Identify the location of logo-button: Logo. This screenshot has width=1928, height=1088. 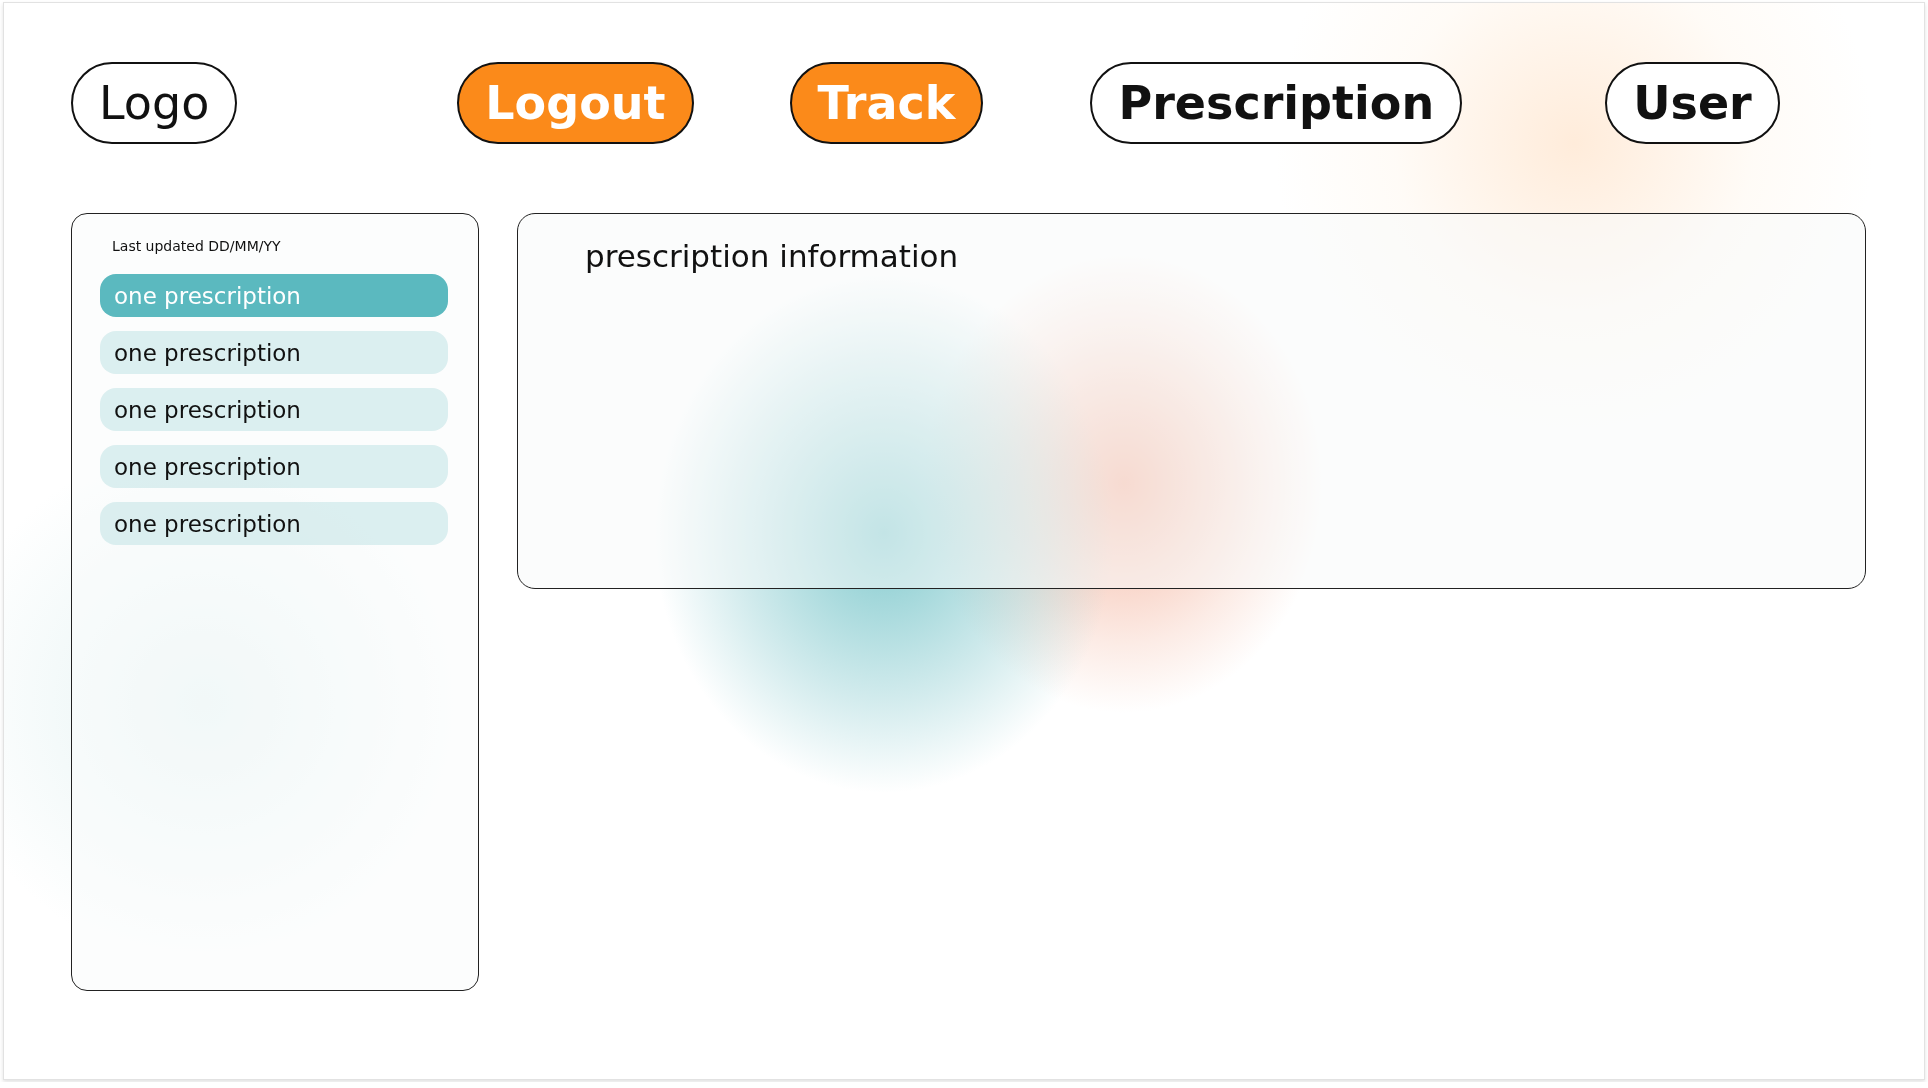
(154, 103).